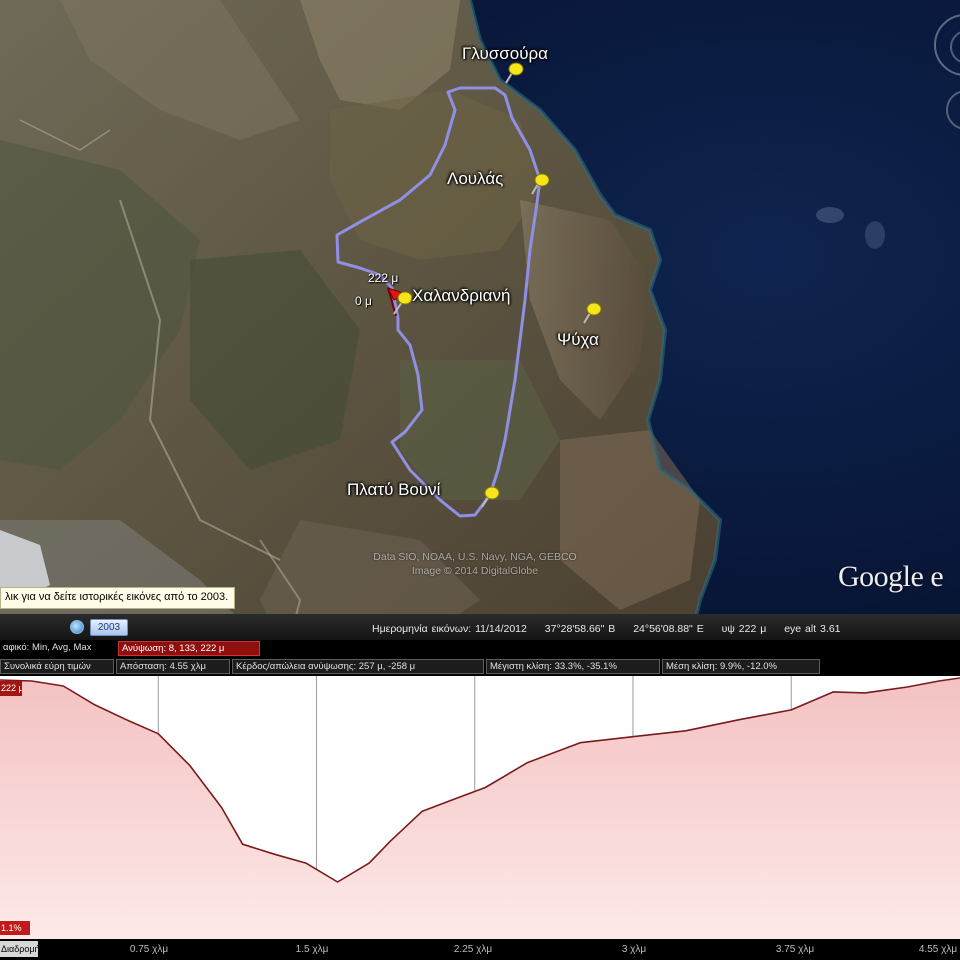 This screenshot has height=960, width=960. I want to click on longitude-readout: 24°56'08.88" E, so click(668, 629).